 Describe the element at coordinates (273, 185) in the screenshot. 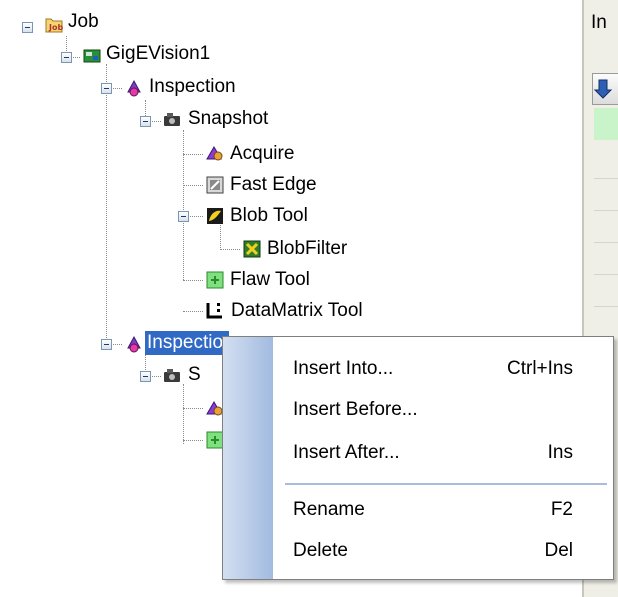

I see `tree-item-fast-edge: Fast Edge` at that location.